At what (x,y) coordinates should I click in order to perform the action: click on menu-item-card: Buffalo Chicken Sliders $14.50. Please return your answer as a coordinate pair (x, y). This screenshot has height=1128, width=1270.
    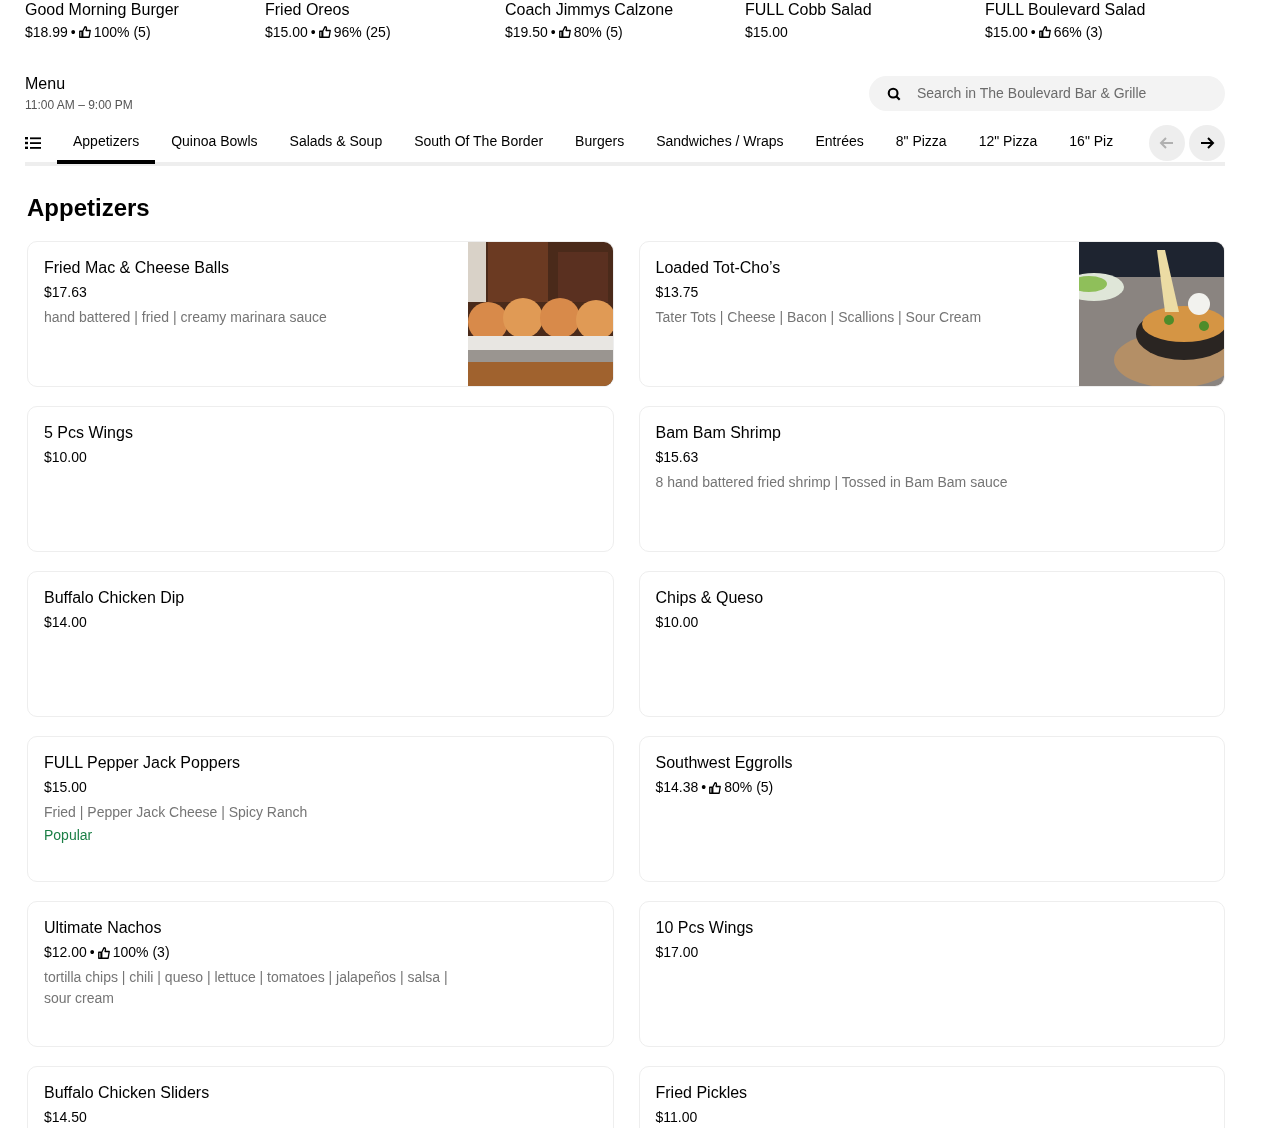
    Looking at the image, I should click on (320, 1097).